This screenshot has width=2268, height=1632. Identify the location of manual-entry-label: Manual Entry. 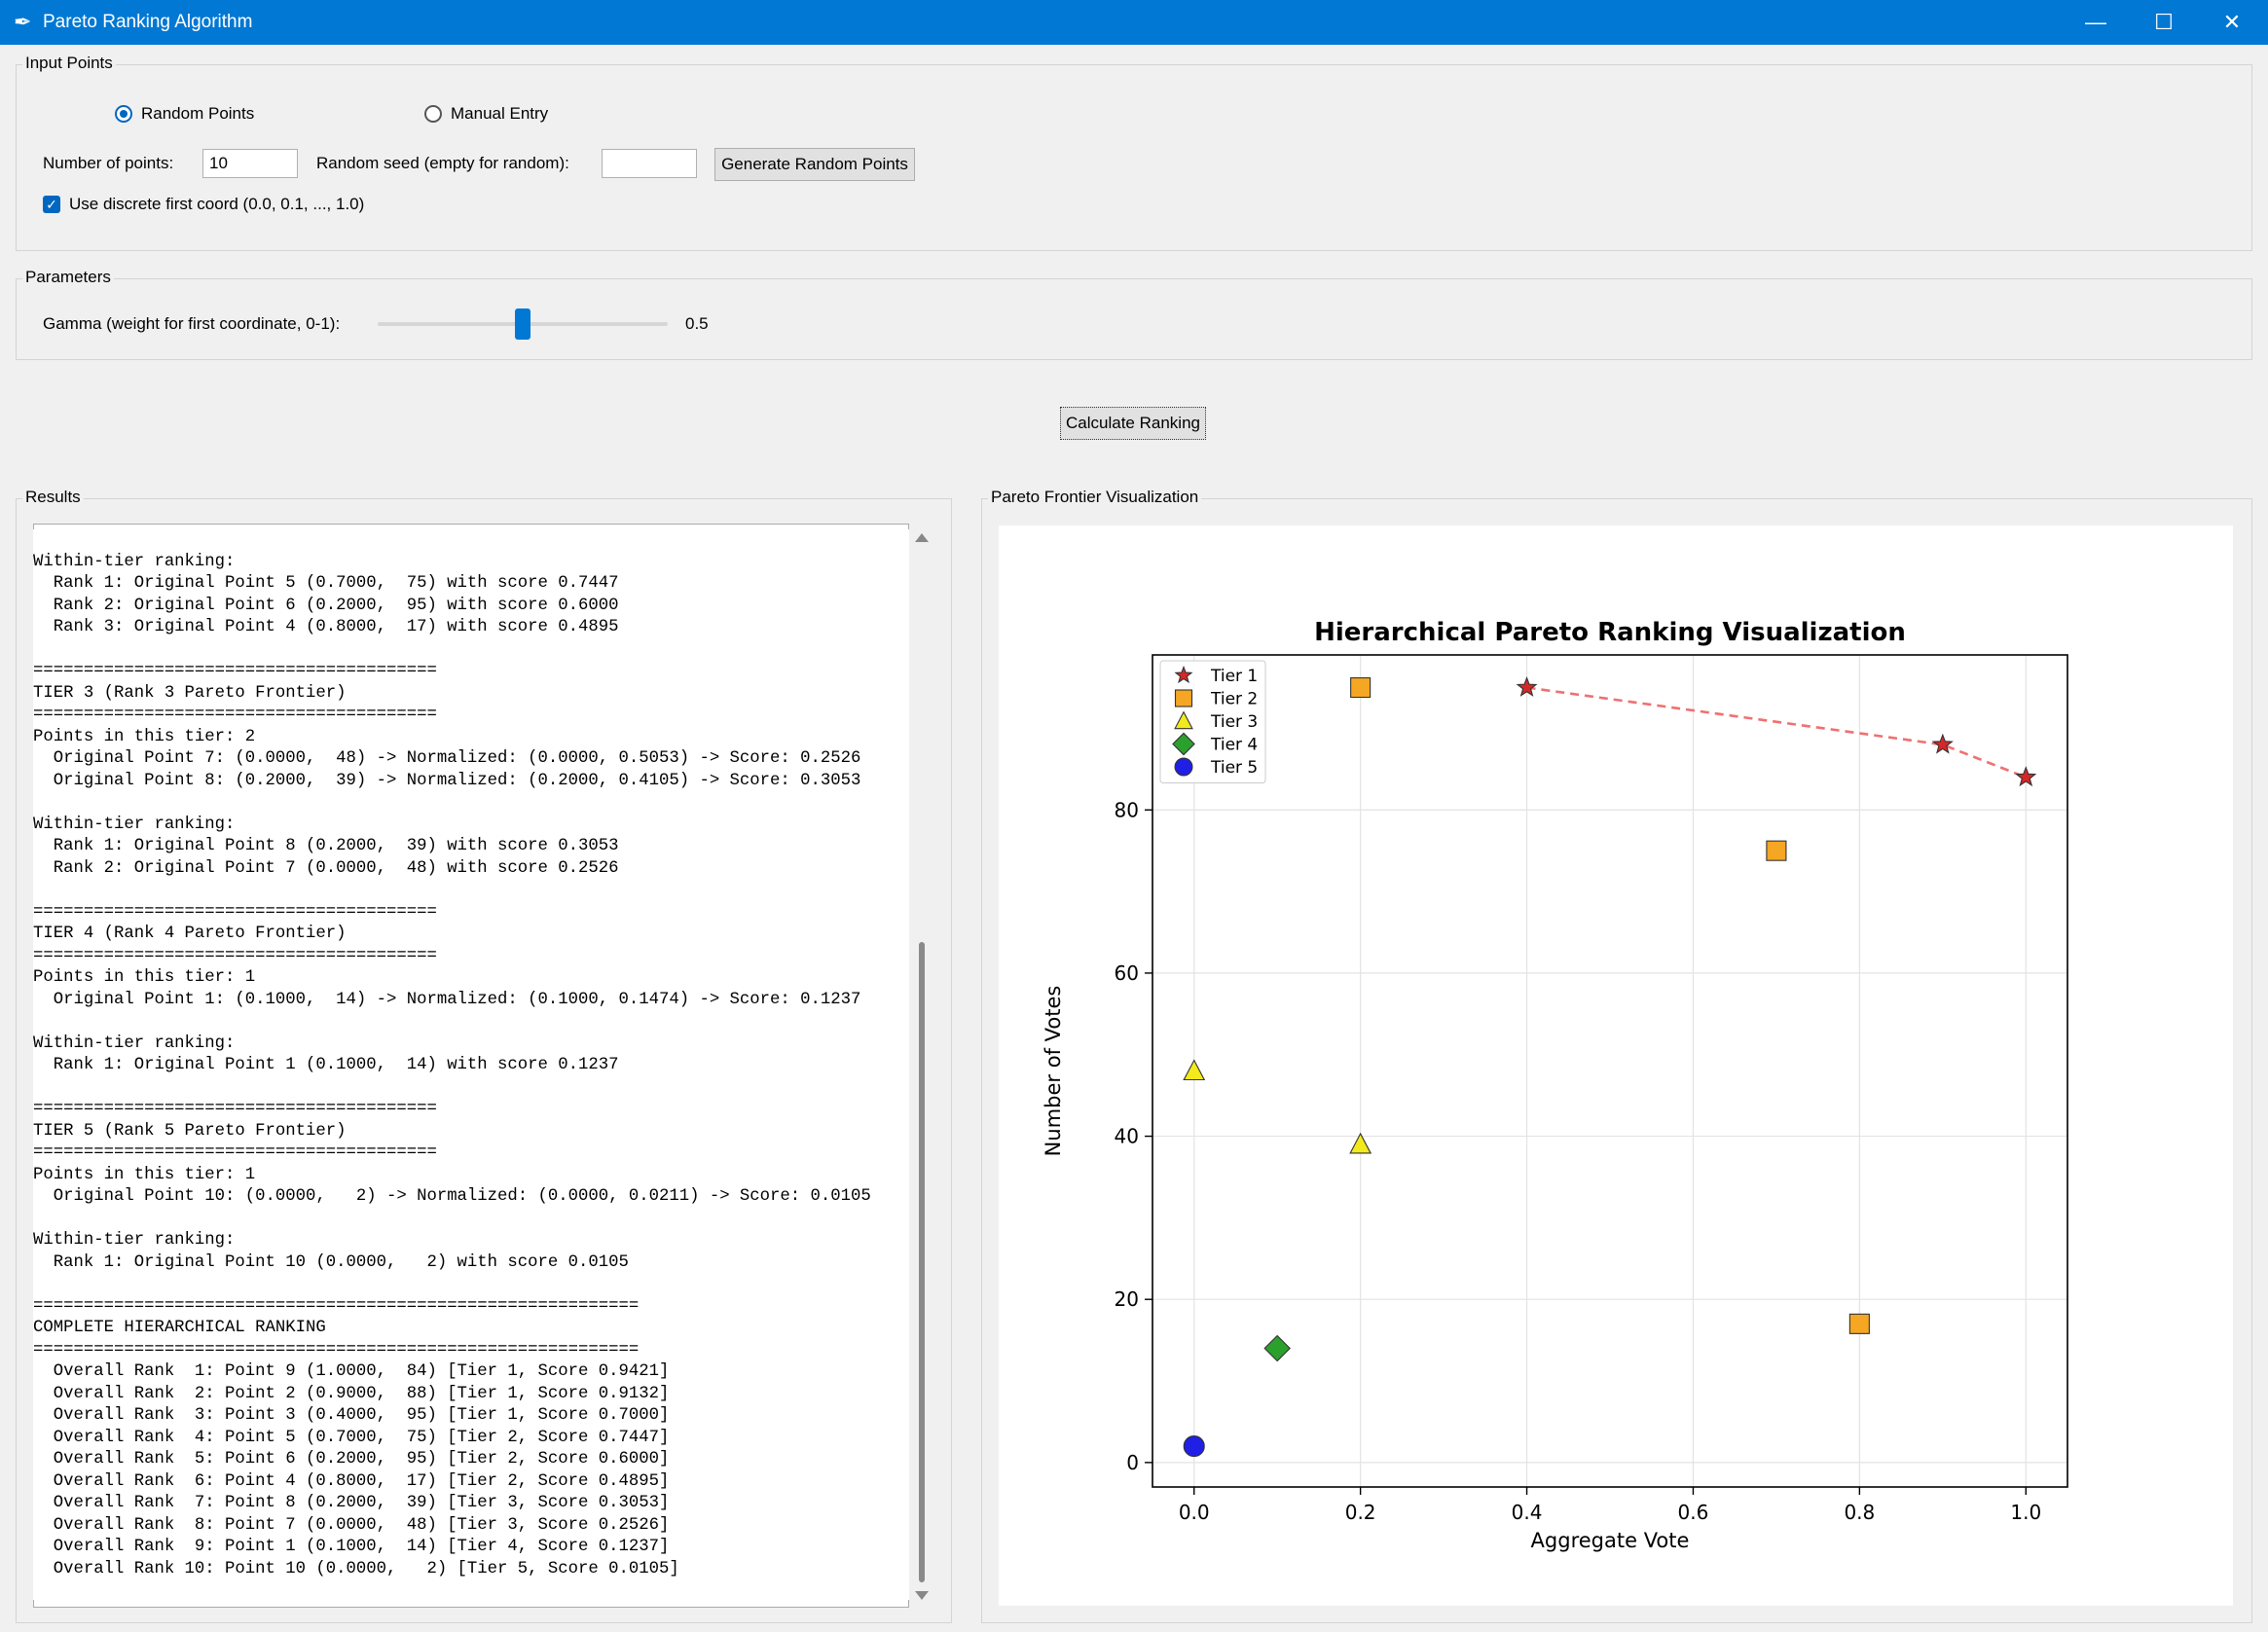
(499, 114).